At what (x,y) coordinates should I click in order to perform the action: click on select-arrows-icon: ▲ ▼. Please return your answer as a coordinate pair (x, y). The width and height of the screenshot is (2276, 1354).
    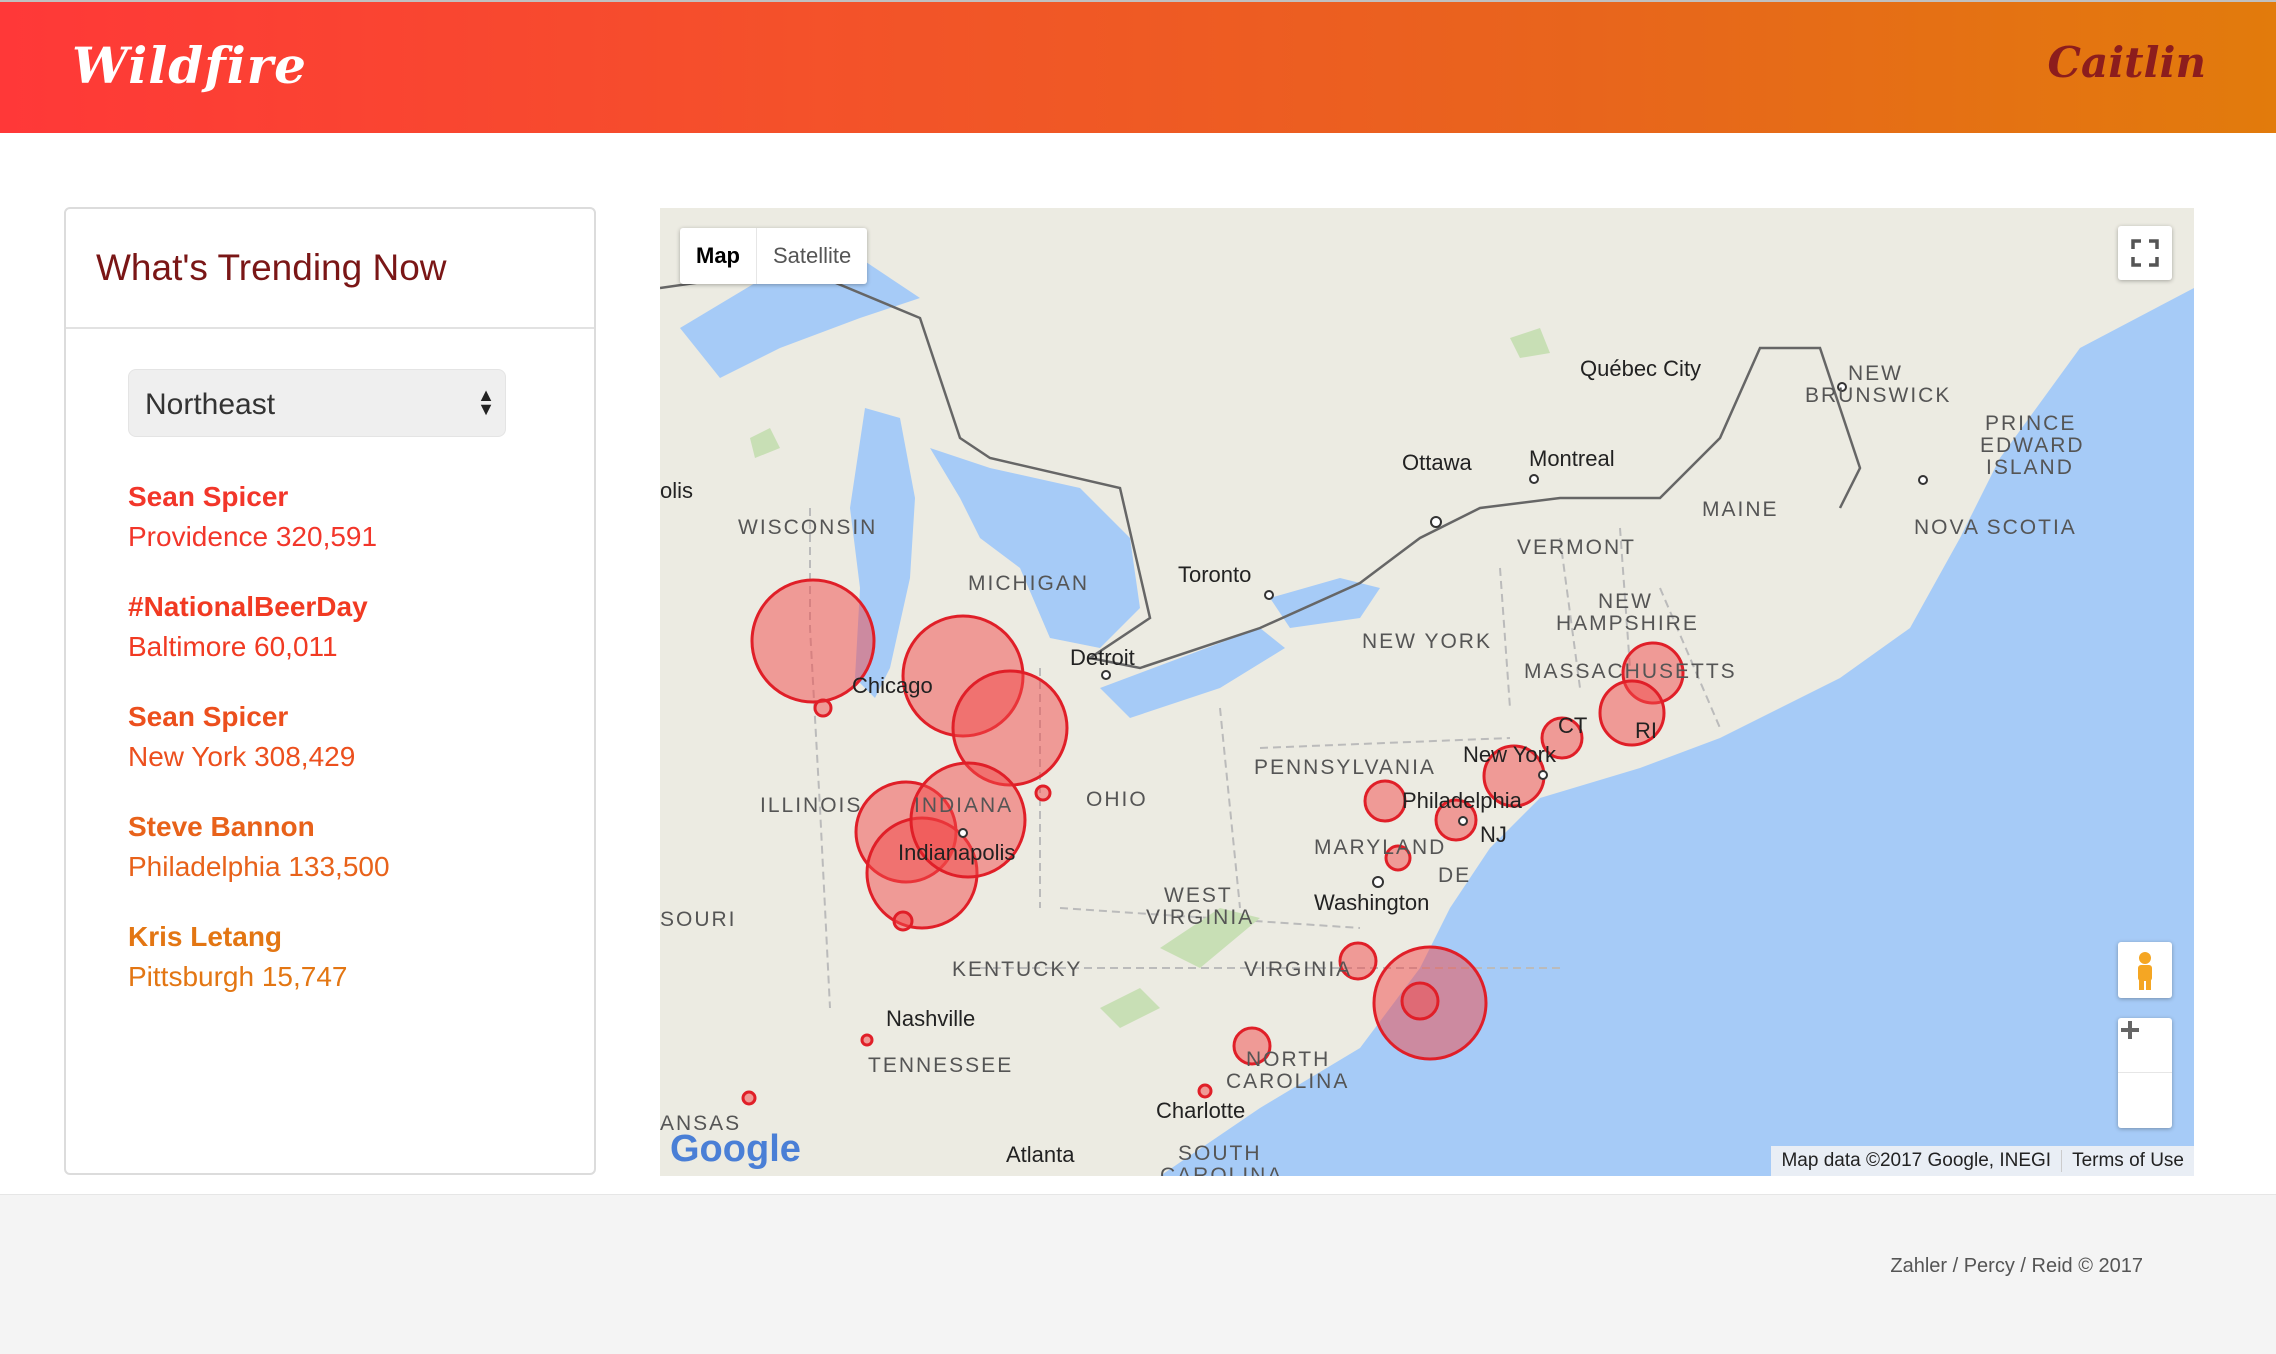
    Looking at the image, I should click on (486, 402).